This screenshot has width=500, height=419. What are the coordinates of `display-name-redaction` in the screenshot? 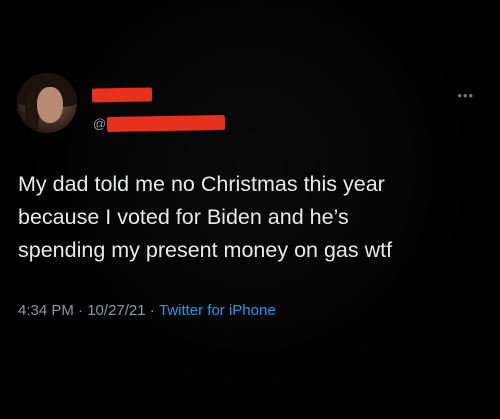 It's located at (122, 95).